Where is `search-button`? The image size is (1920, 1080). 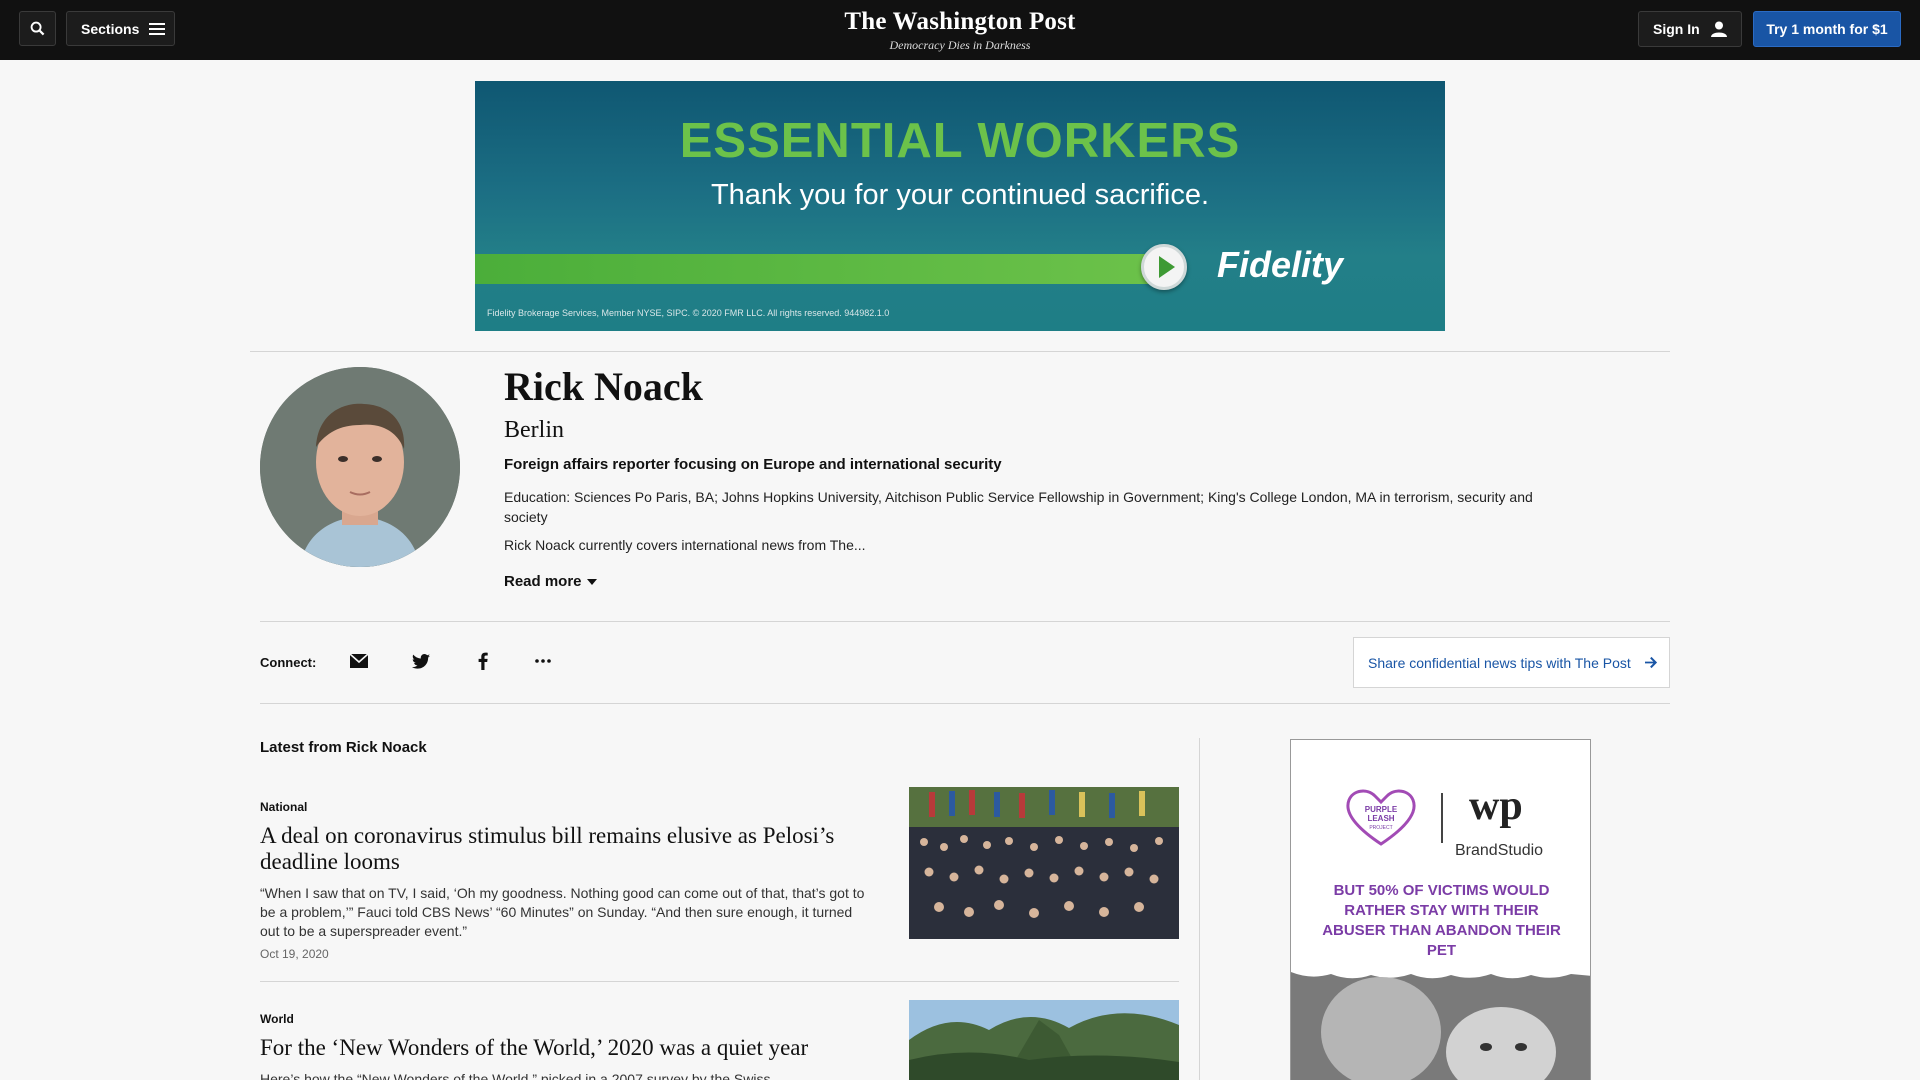
search-button is located at coordinates (37, 28).